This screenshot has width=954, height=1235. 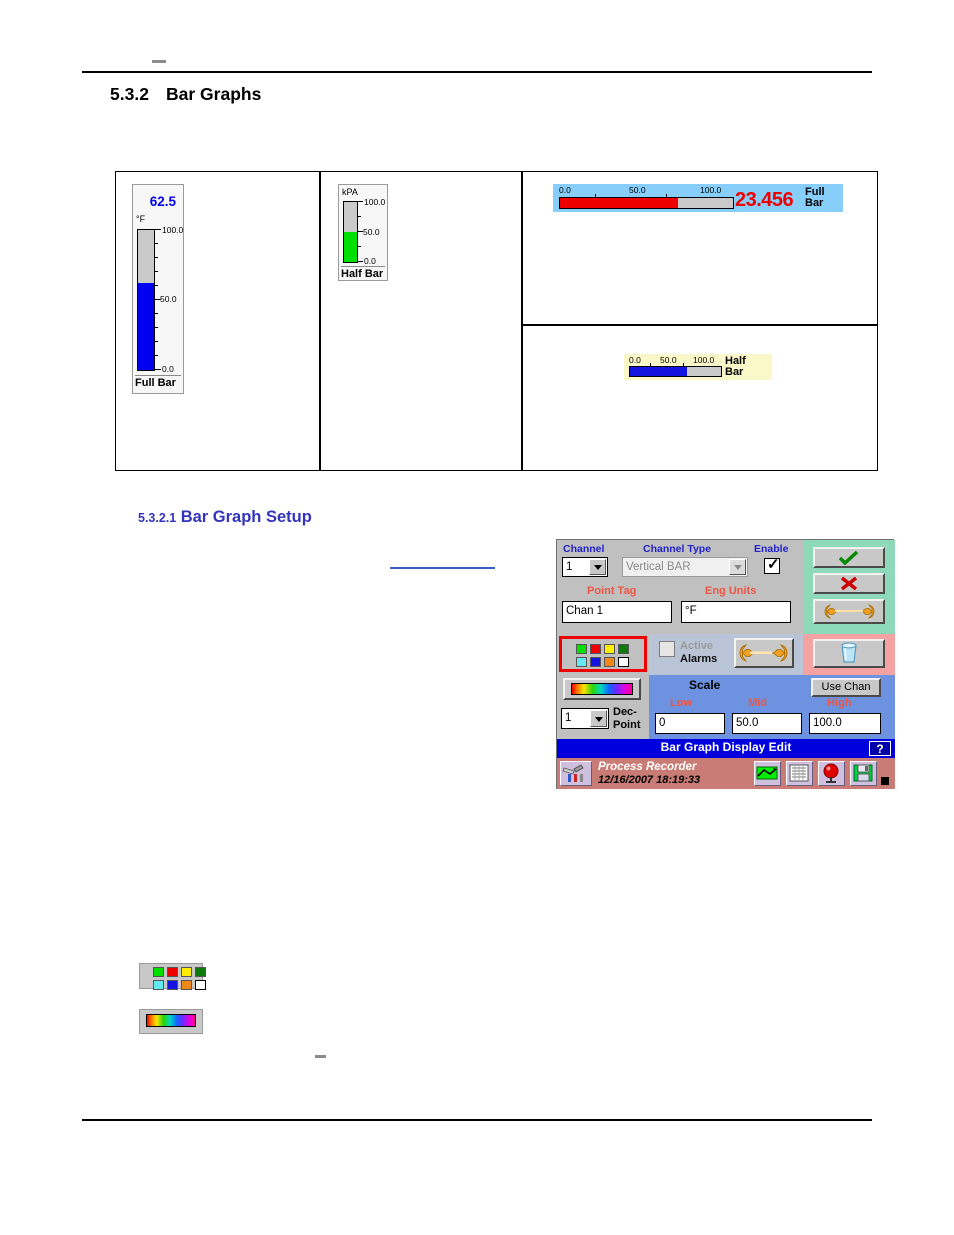 I want to click on use-chan-button: Use Chan, so click(x=846, y=687).